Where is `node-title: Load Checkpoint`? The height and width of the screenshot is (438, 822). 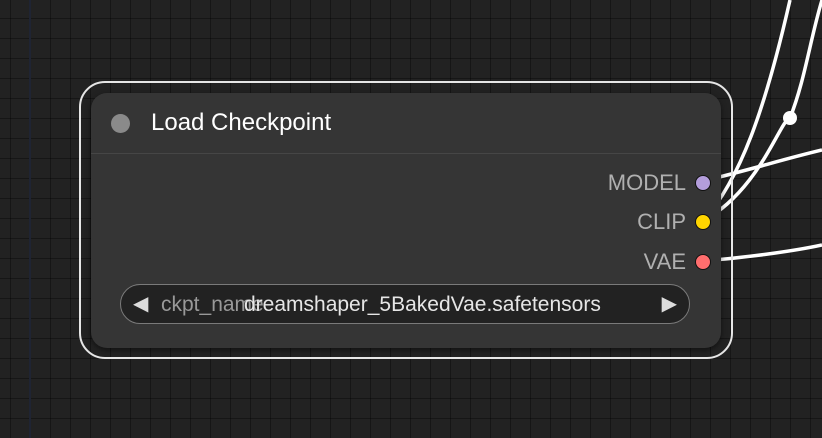 node-title: Load Checkpoint is located at coordinates (241, 122).